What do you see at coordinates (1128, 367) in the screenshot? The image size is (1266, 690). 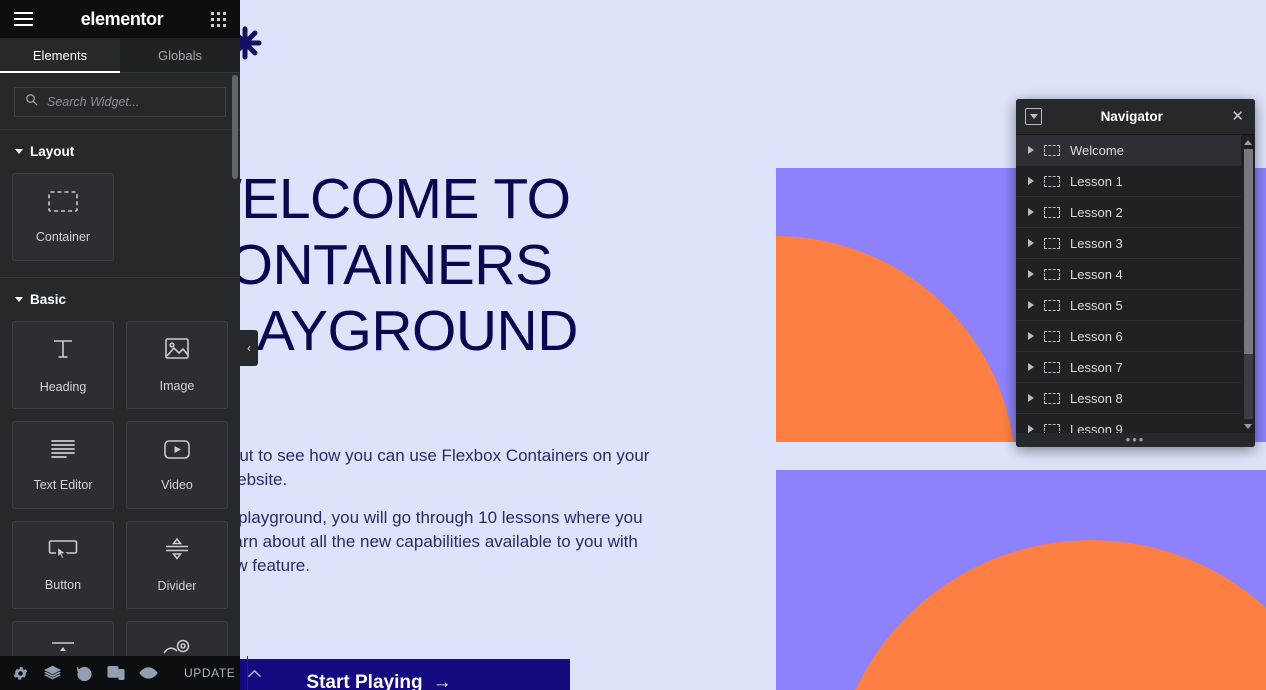 I see `navigator-item-lesson-7: Lesson 7` at bounding box center [1128, 367].